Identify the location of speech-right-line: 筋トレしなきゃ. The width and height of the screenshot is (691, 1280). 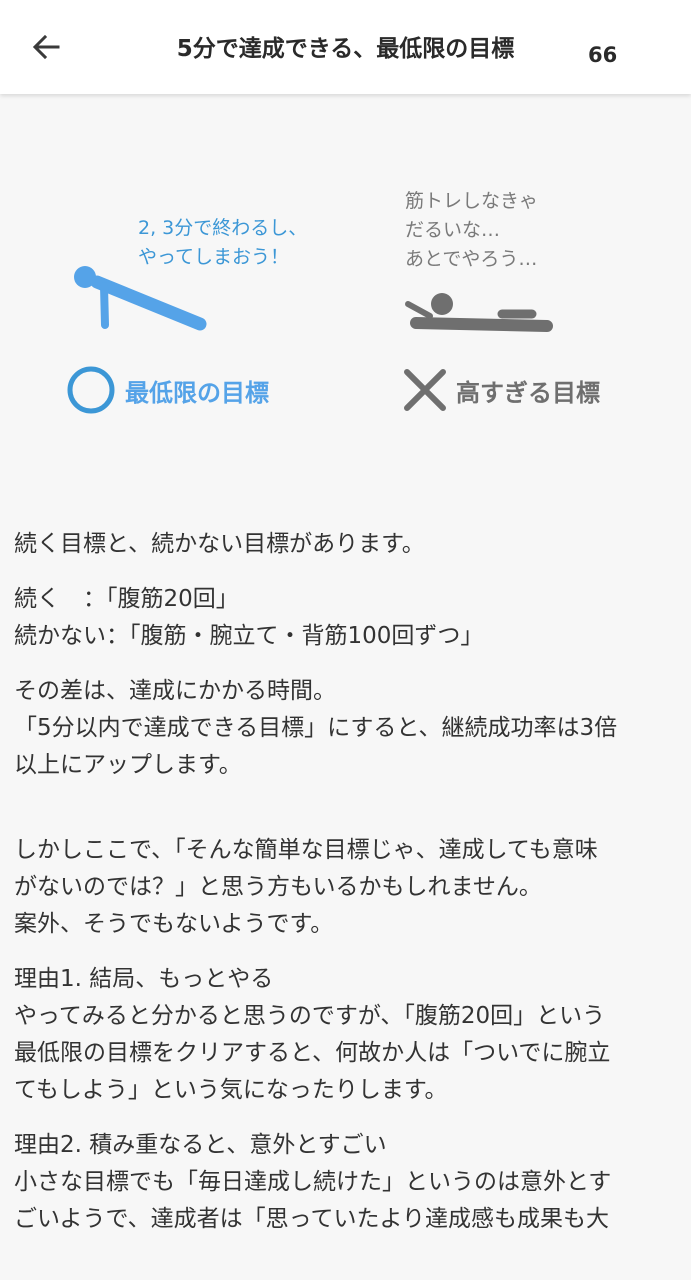
(472, 201).